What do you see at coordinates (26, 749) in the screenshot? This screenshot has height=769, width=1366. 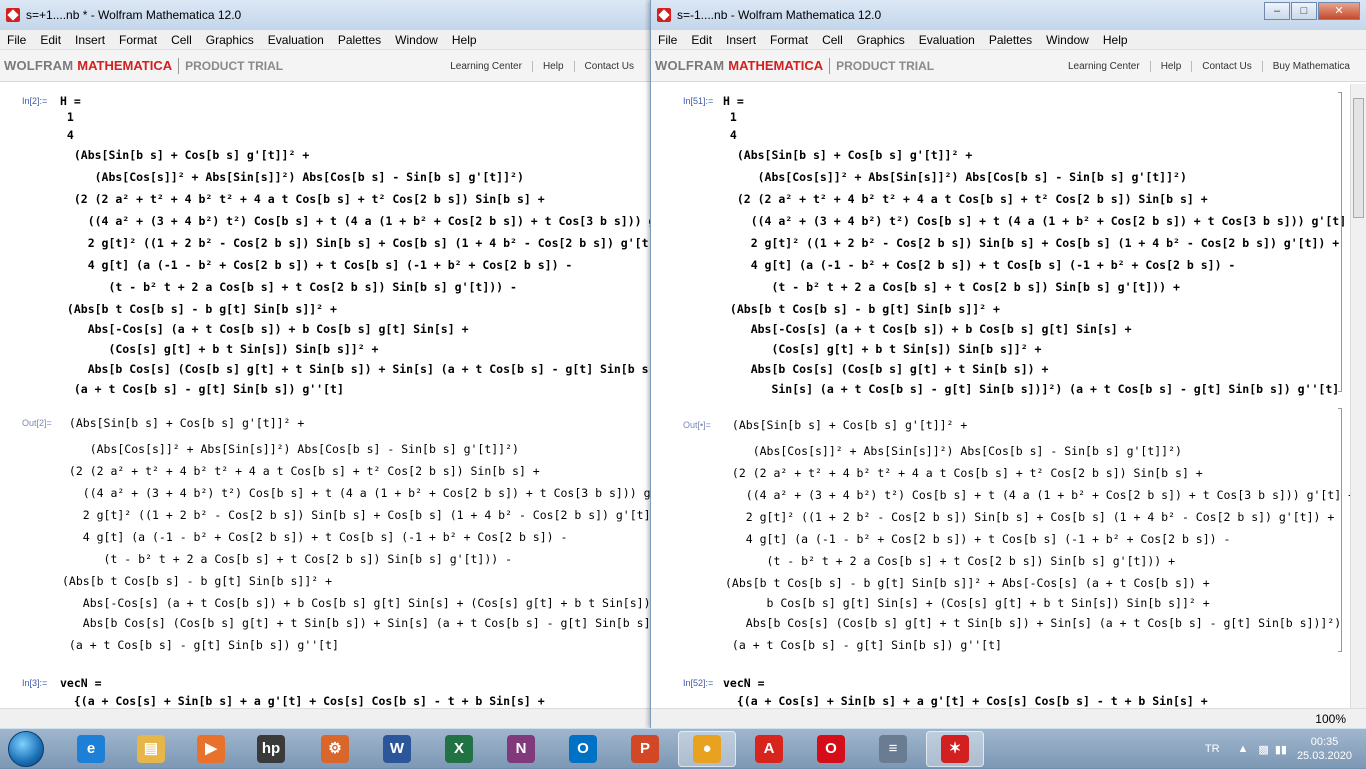 I see `start-button` at bounding box center [26, 749].